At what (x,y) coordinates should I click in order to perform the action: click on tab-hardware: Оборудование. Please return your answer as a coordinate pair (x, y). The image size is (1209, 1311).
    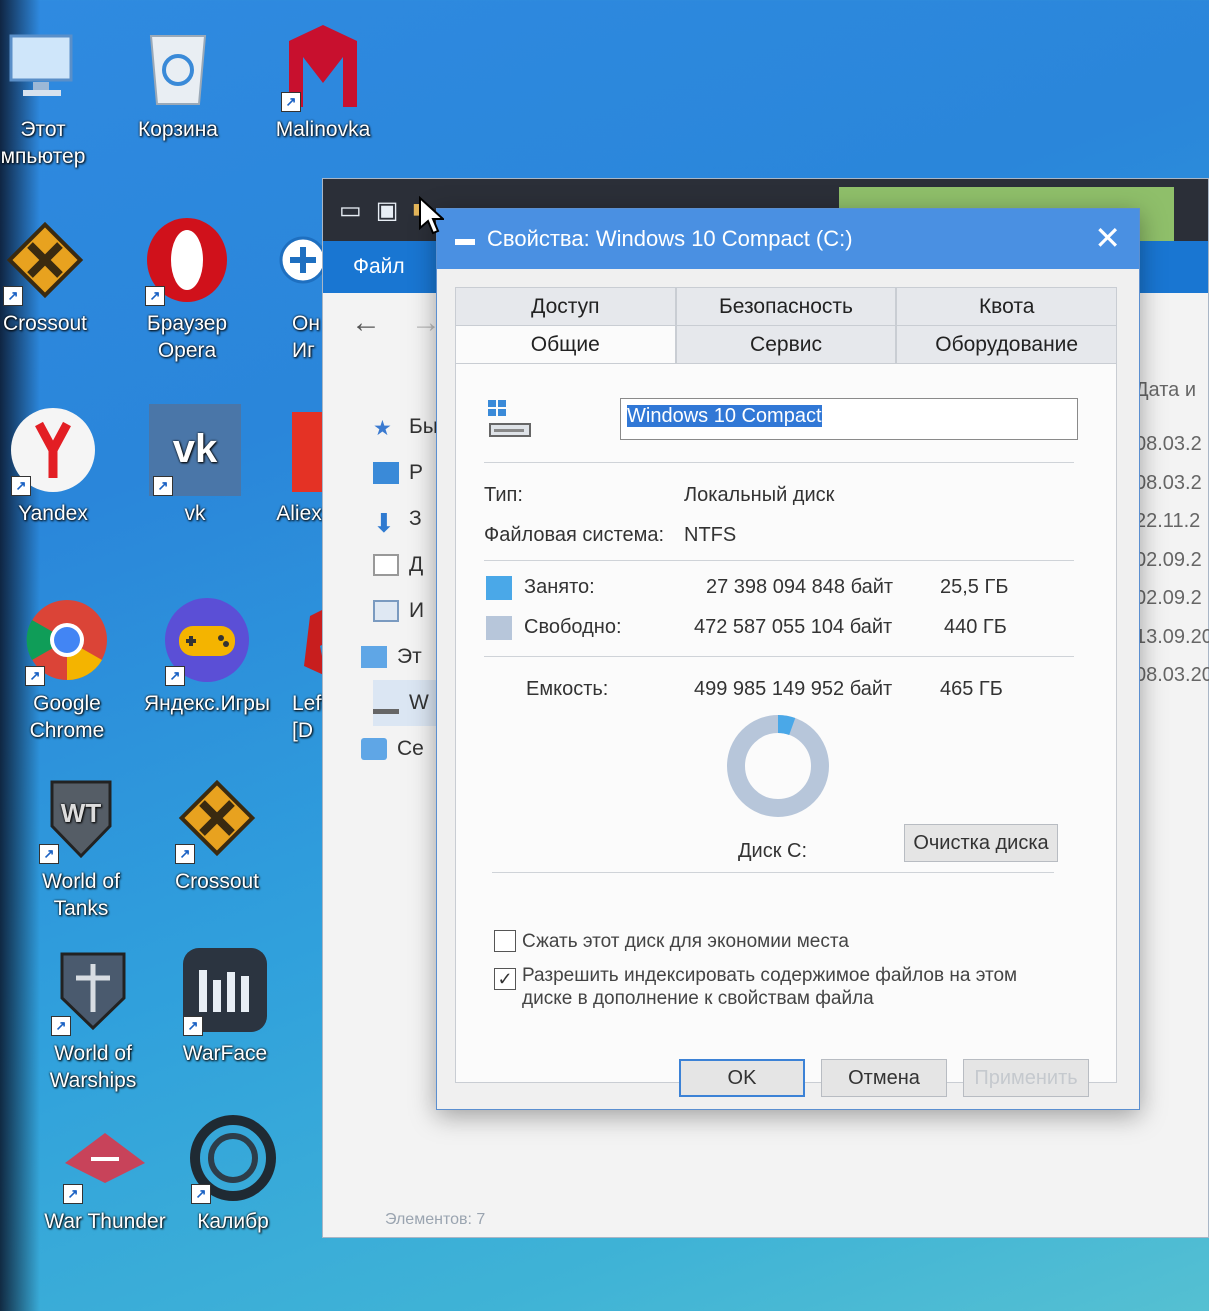
    Looking at the image, I should click on (1007, 344).